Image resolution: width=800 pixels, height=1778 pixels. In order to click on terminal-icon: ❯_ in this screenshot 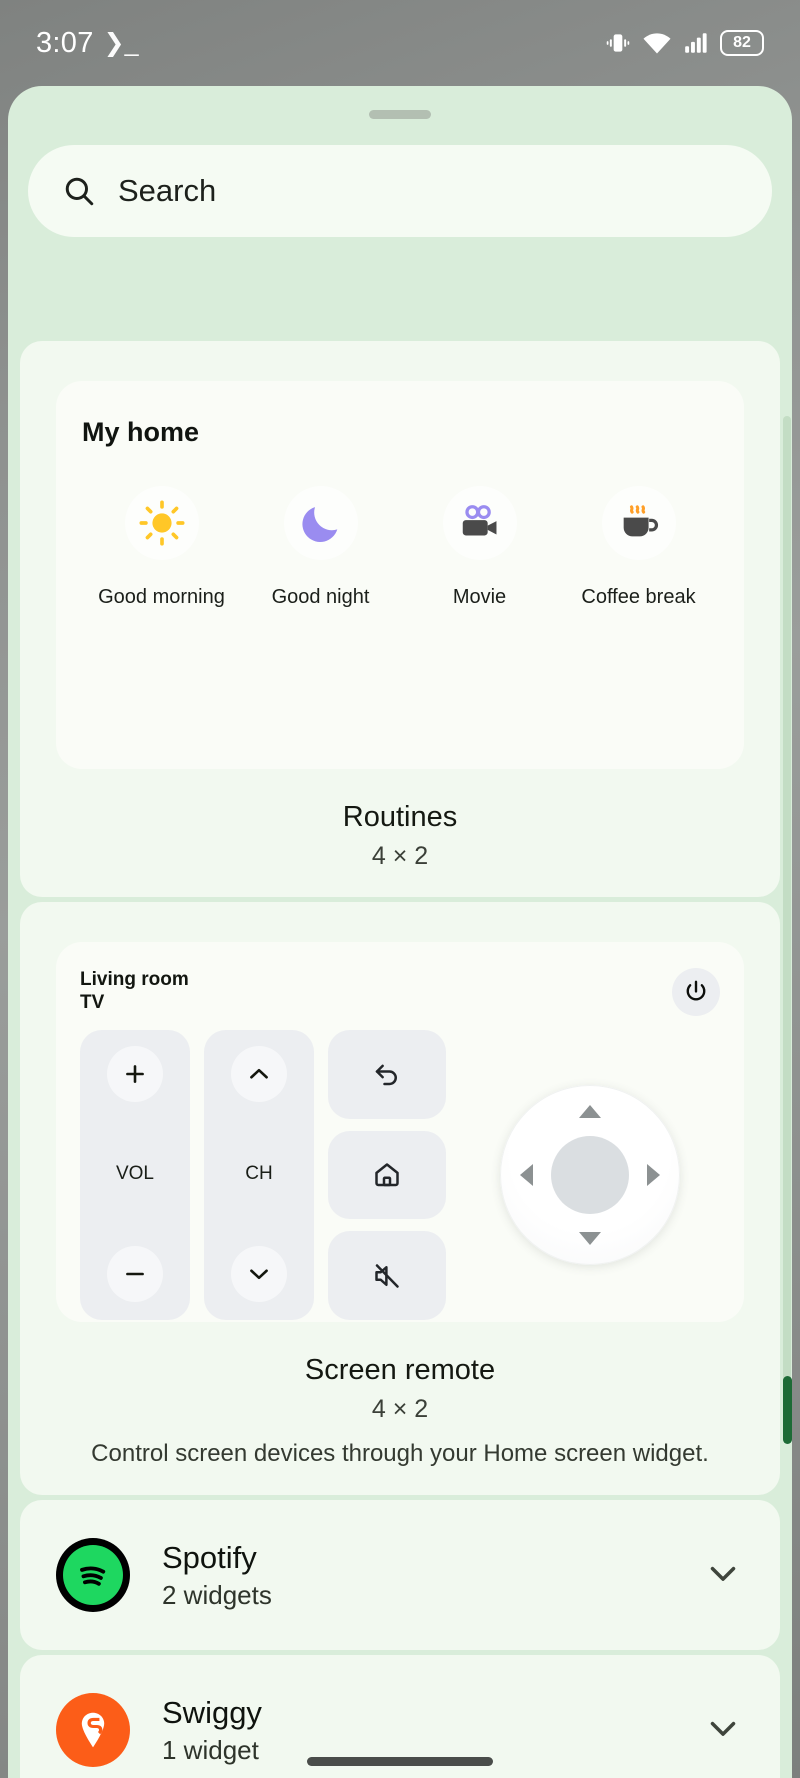, I will do `click(121, 43)`.